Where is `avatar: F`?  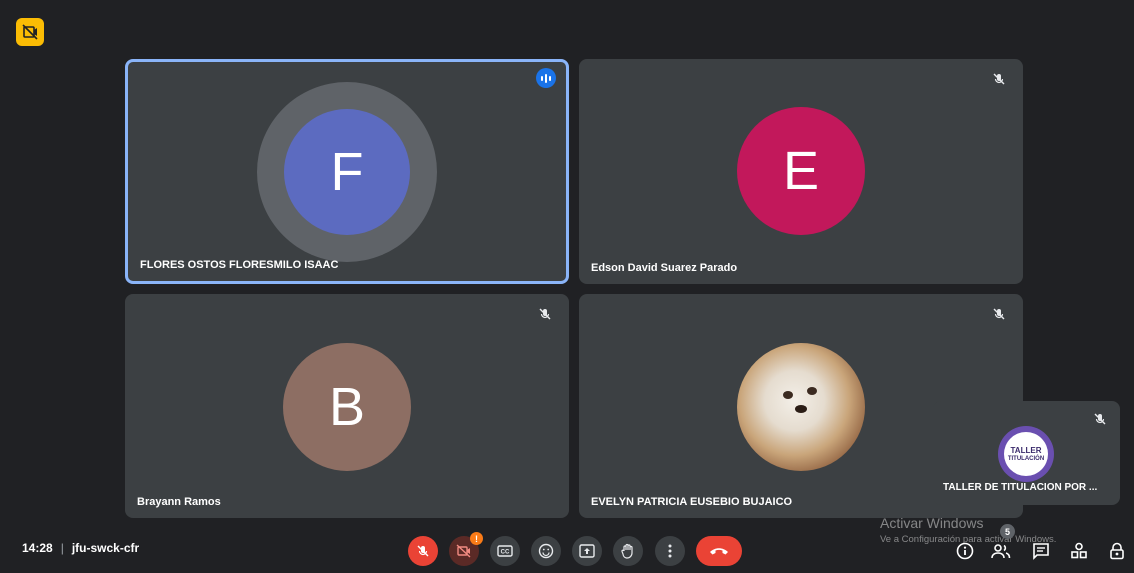 avatar: F is located at coordinates (347, 172).